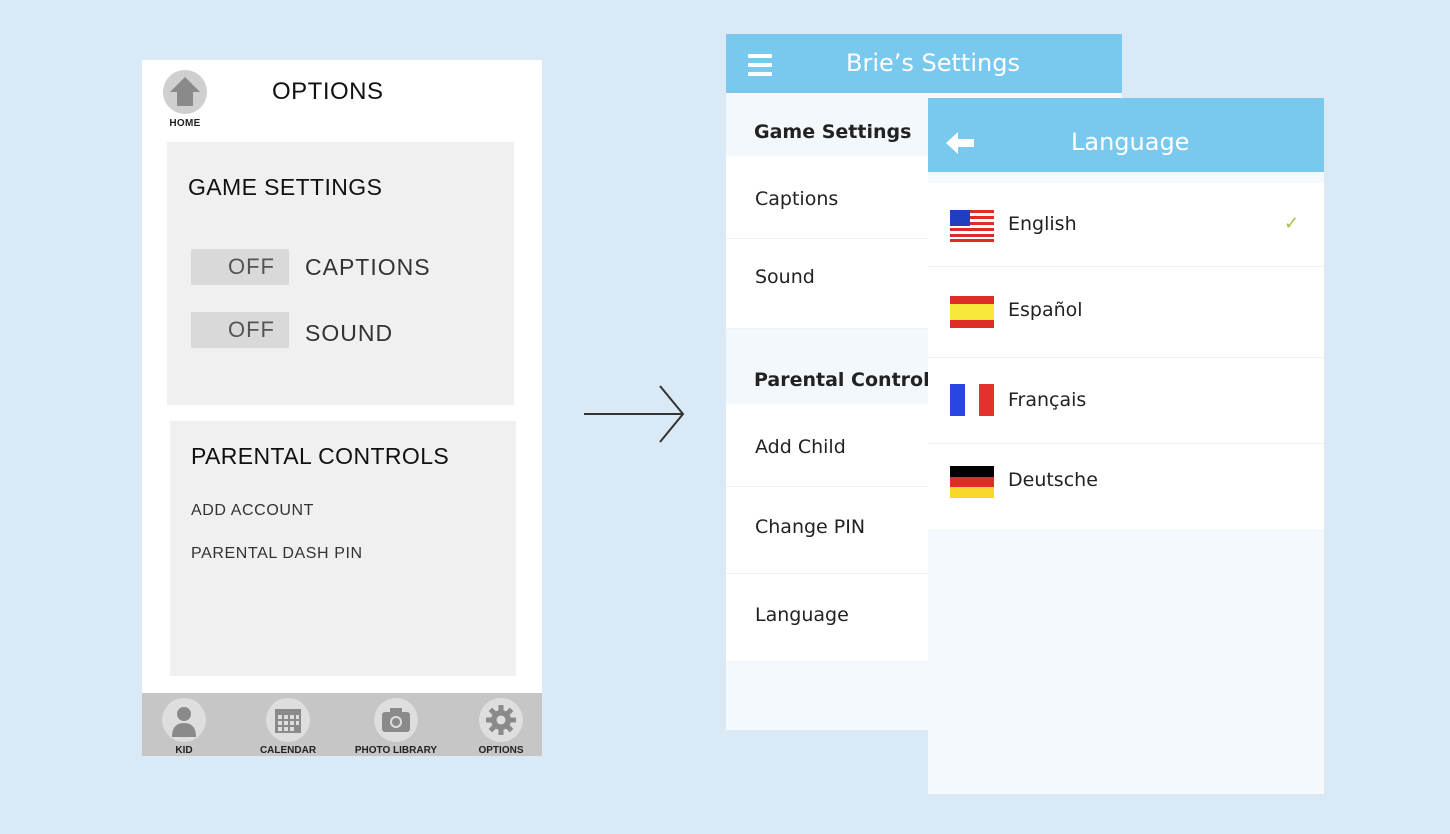 This screenshot has height=834, width=1450. Describe the element at coordinates (634, 414) in the screenshot. I see `right-arrow-icon` at that location.